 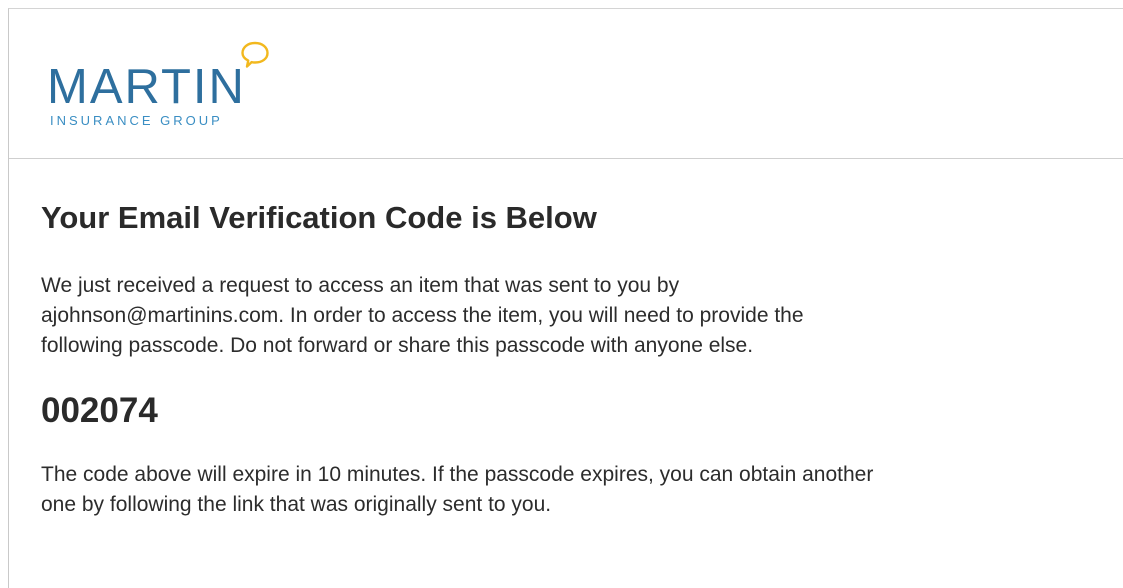 I want to click on verification-code: 002074, so click(x=99, y=410).